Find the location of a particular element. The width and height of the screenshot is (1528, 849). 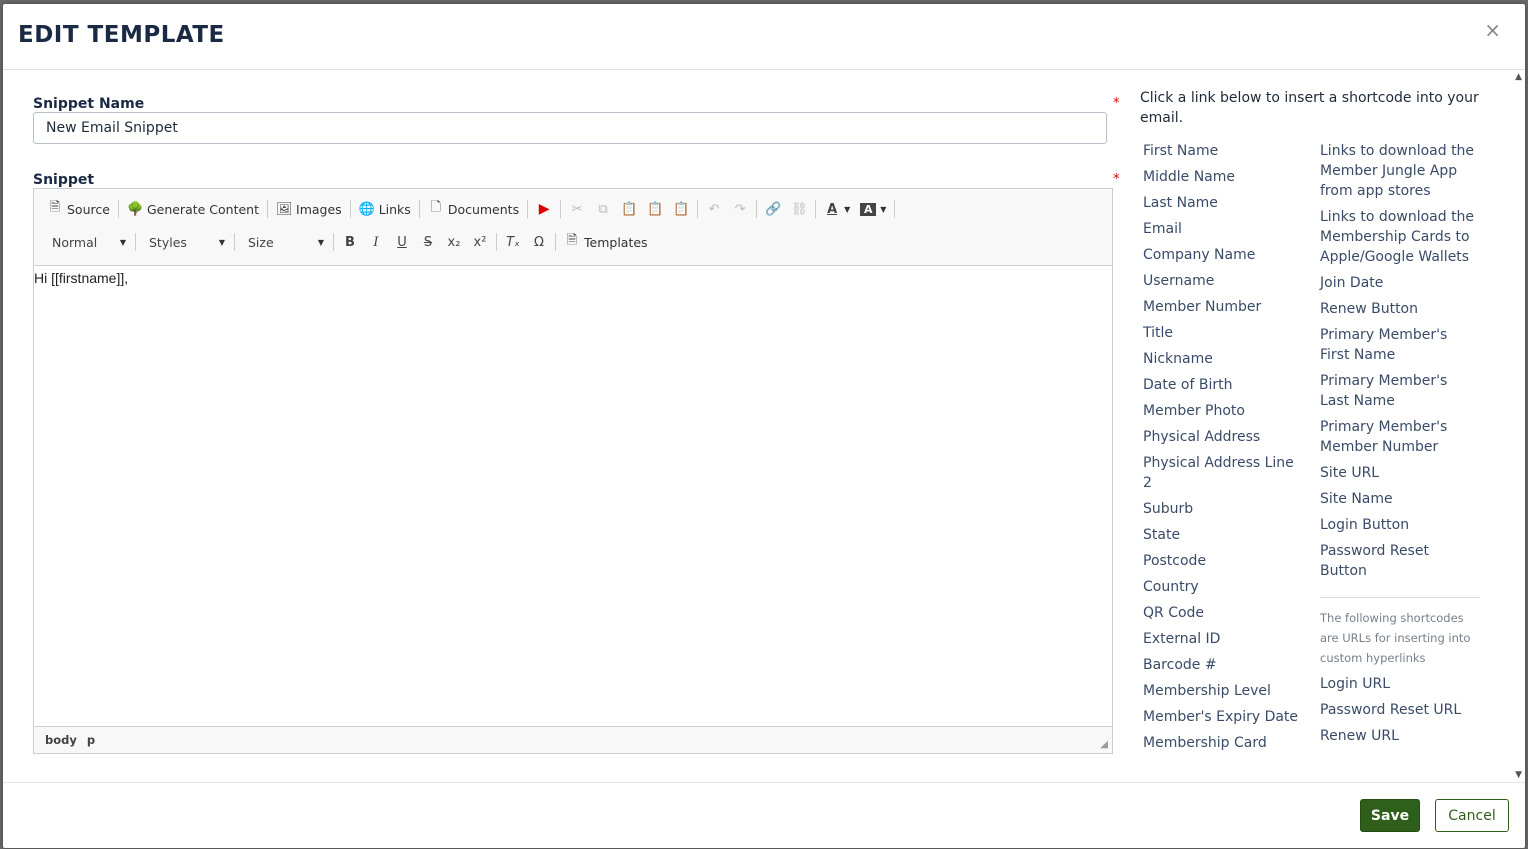

shortcode-link: Member Number is located at coordinates (1223, 307).